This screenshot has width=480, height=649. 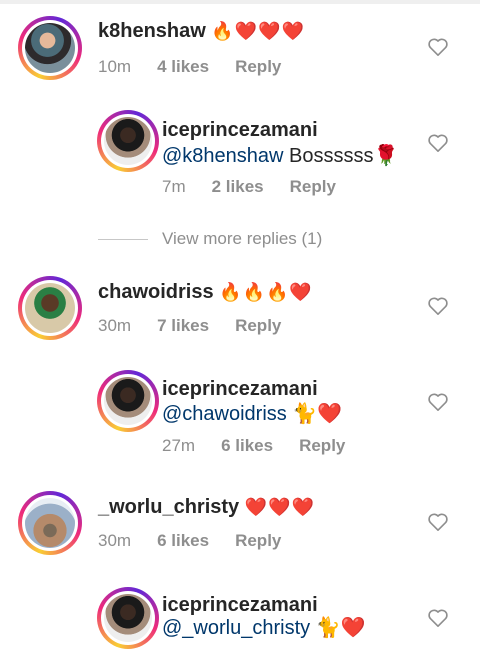 I want to click on timestamp: 10m, so click(x=115, y=66).